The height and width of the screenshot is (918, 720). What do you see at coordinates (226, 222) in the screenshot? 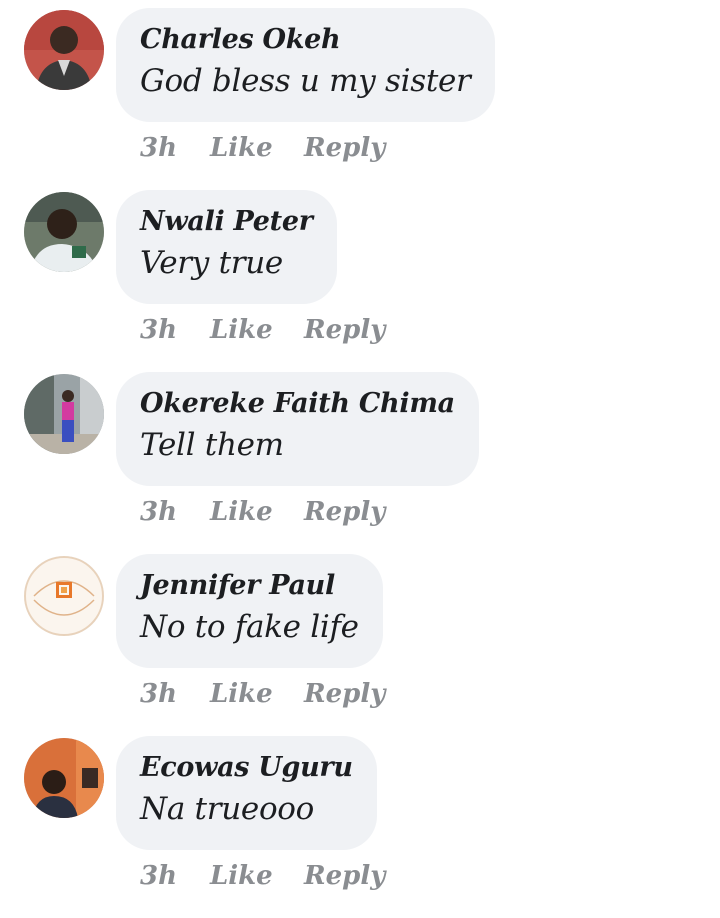
I see `comment-author: Nwali Peter` at bounding box center [226, 222].